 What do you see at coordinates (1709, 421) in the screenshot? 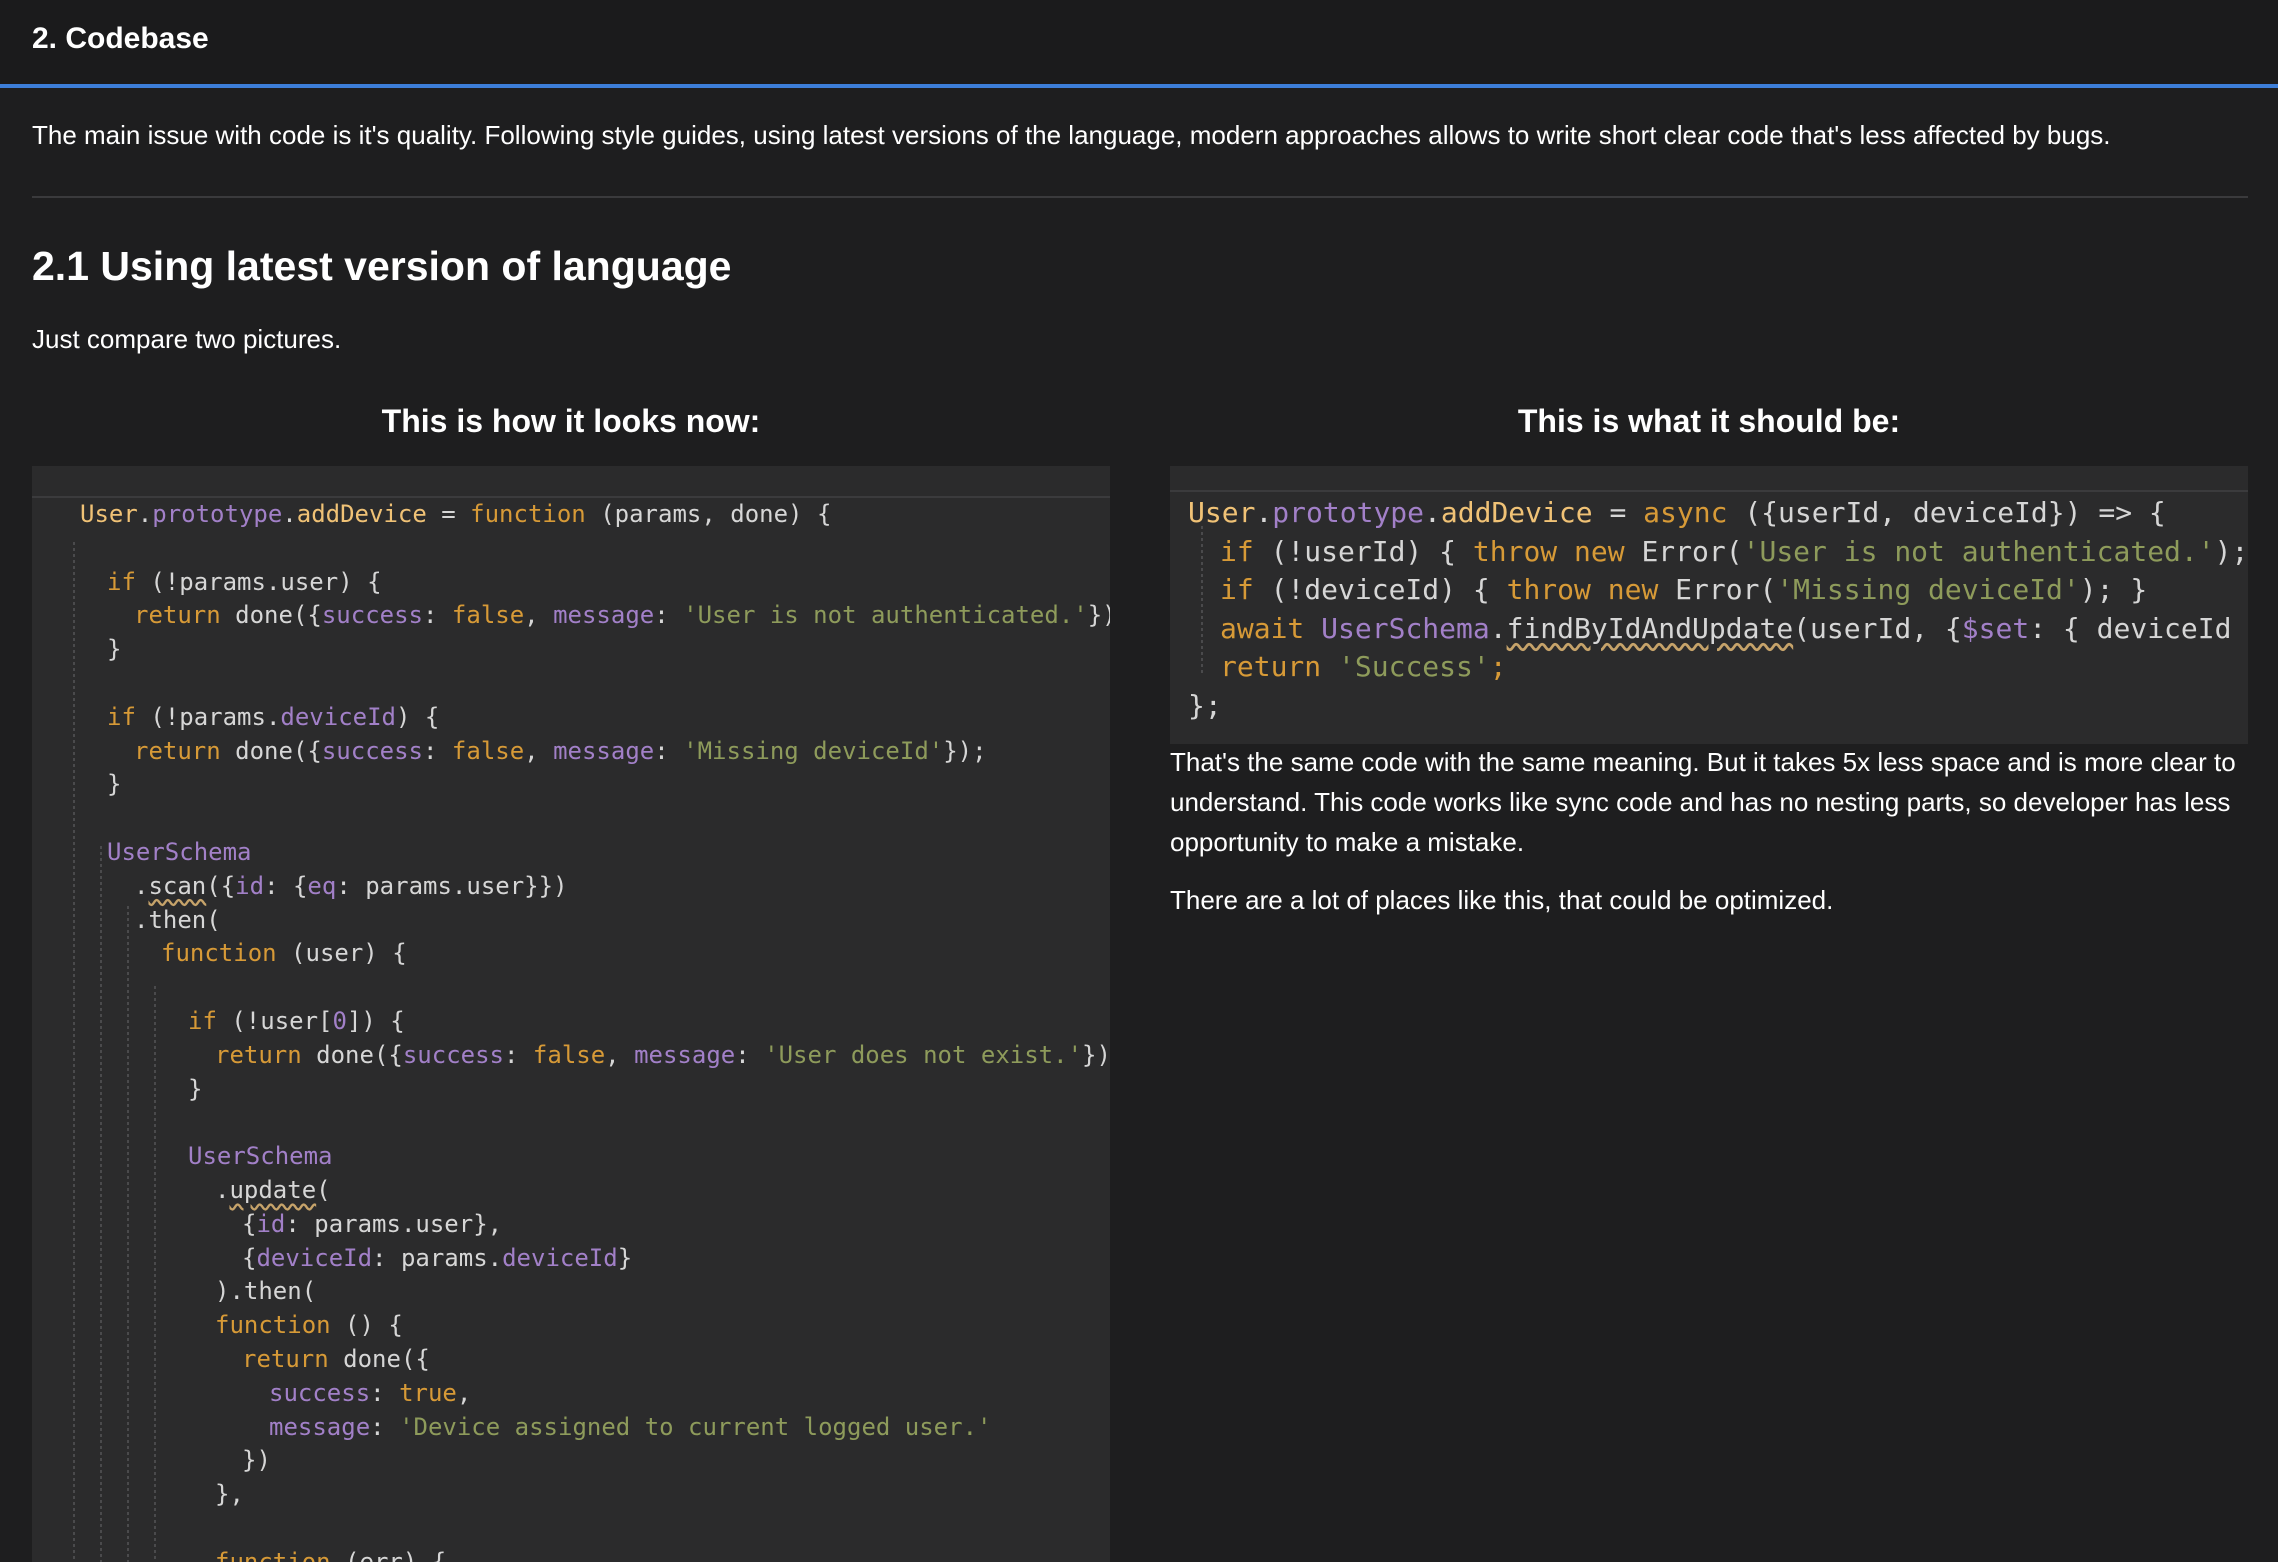
I see `right-column-heading: This is what it should be:` at bounding box center [1709, 421].